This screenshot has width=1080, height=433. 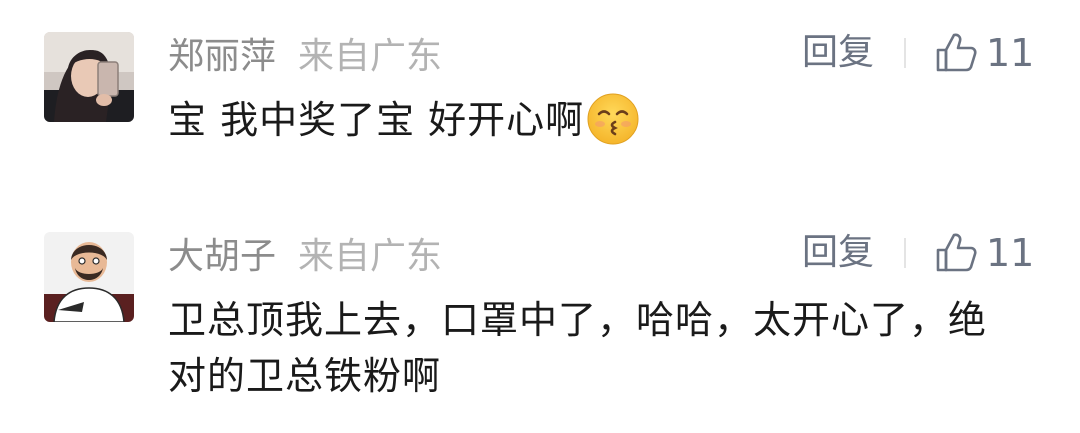 What do you see at coordinates (222, 253) in the screenshot?
I see `username: 大胡子` at bounding box center [222, 253].